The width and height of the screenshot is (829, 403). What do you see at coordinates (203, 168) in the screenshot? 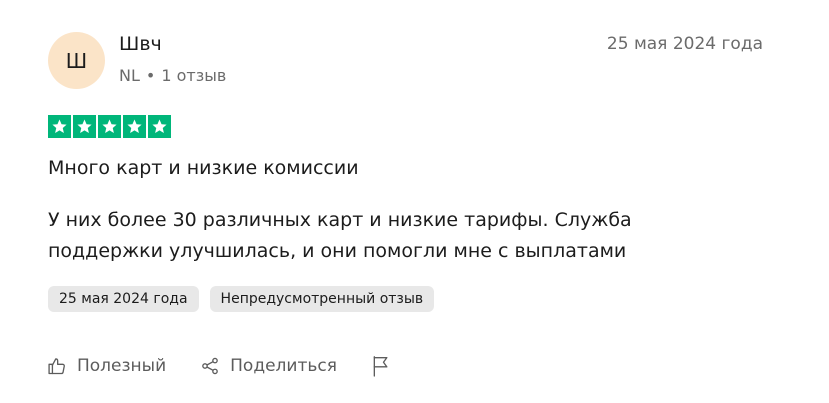
I see `review-title: Много карт и низкие комиссии` at bounding box center [203, 168].